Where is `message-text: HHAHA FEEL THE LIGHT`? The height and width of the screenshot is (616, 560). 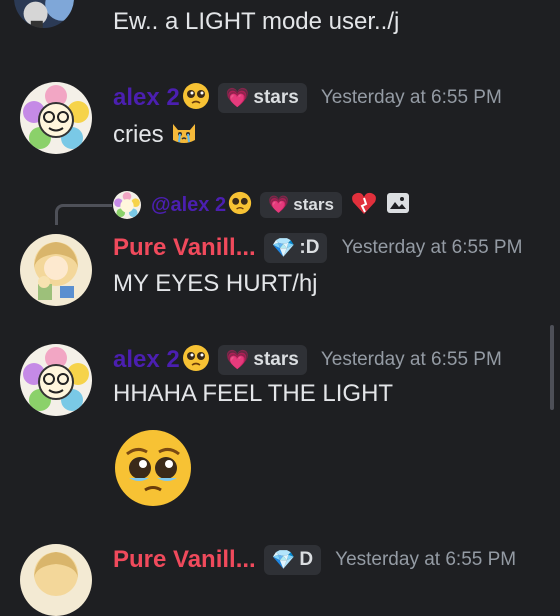
message-text: HHAHA FEEL THE LIGHT is located at coordinates (253, 393).